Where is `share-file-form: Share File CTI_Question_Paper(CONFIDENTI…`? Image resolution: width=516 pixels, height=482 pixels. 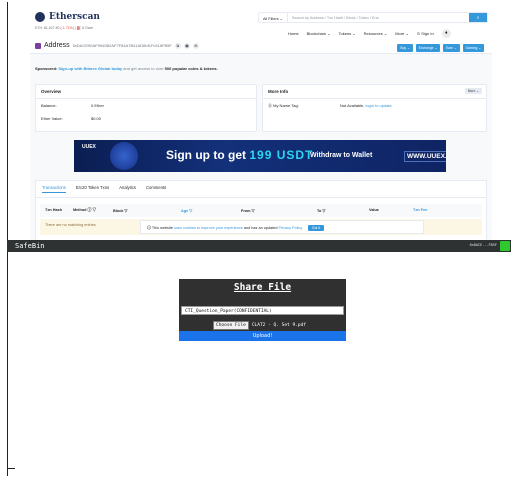
share-file-form: Share File CTI_Question_Paper(CONFIDENTI… is located at coordinates (262, 310).